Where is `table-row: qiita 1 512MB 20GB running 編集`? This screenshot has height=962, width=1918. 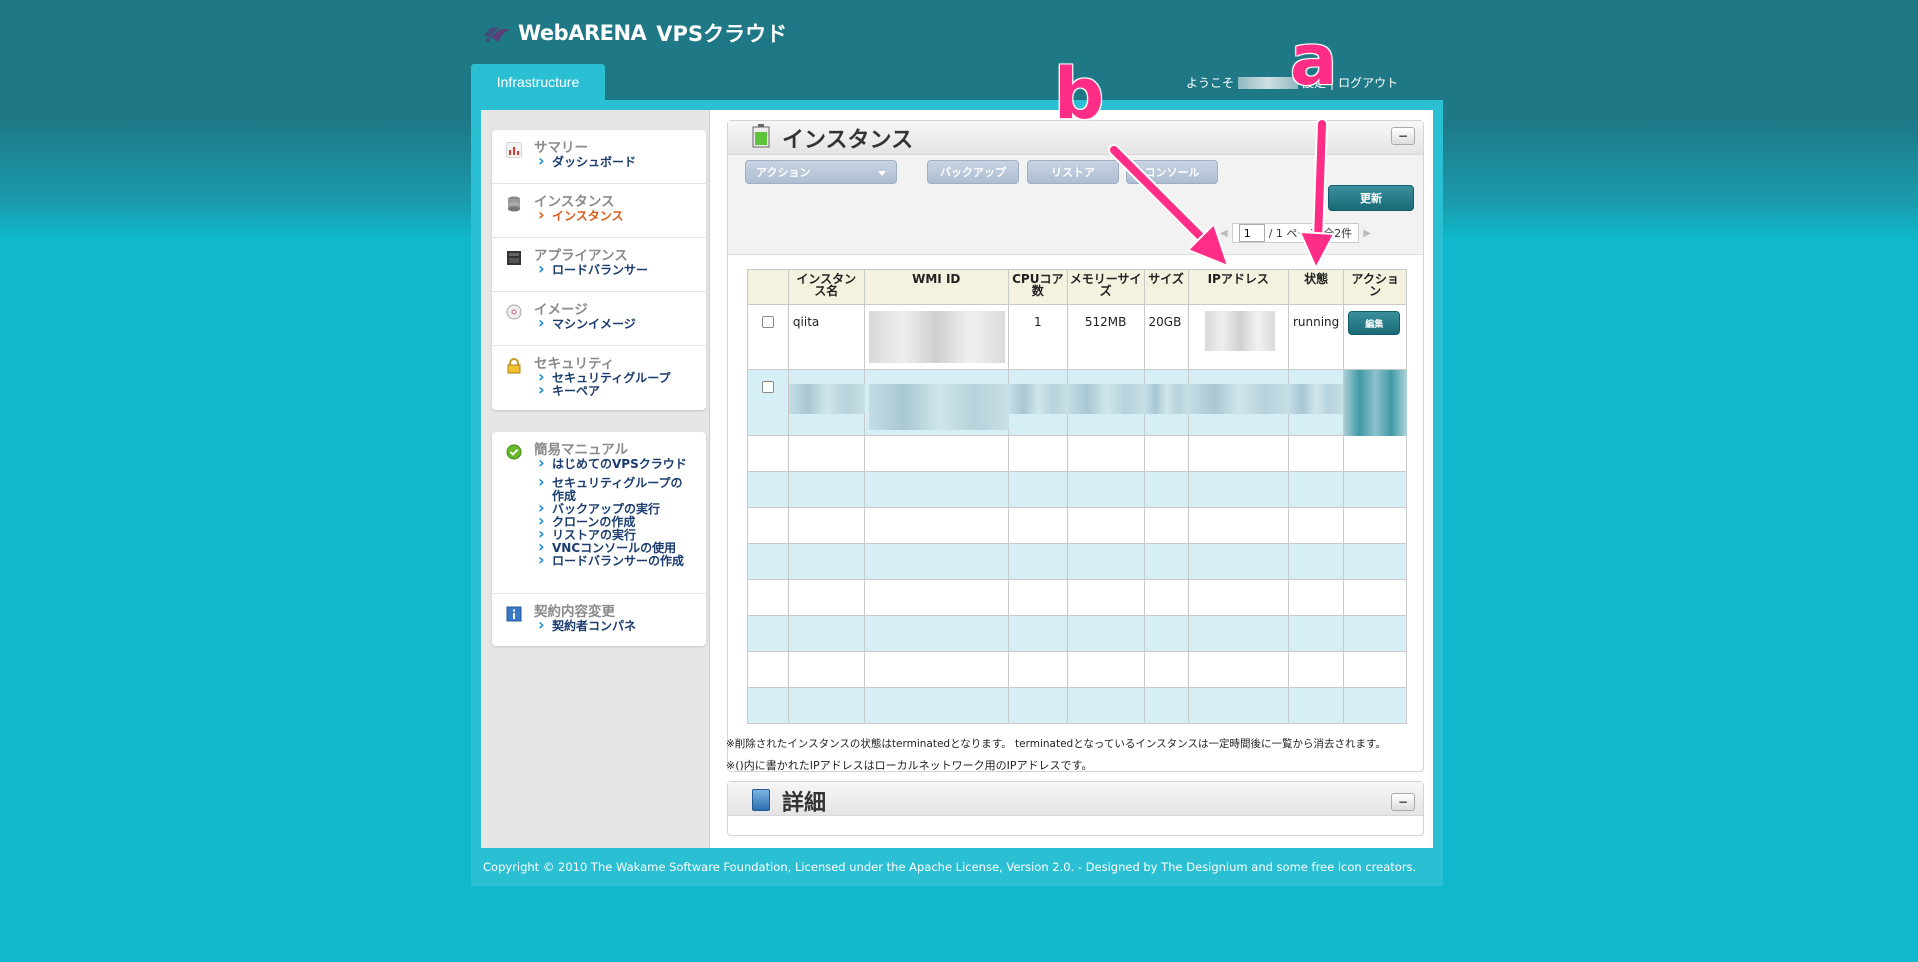 table-row: qiita 1 512MB 20GB running 編集 is located at coordinates (1077, 337).